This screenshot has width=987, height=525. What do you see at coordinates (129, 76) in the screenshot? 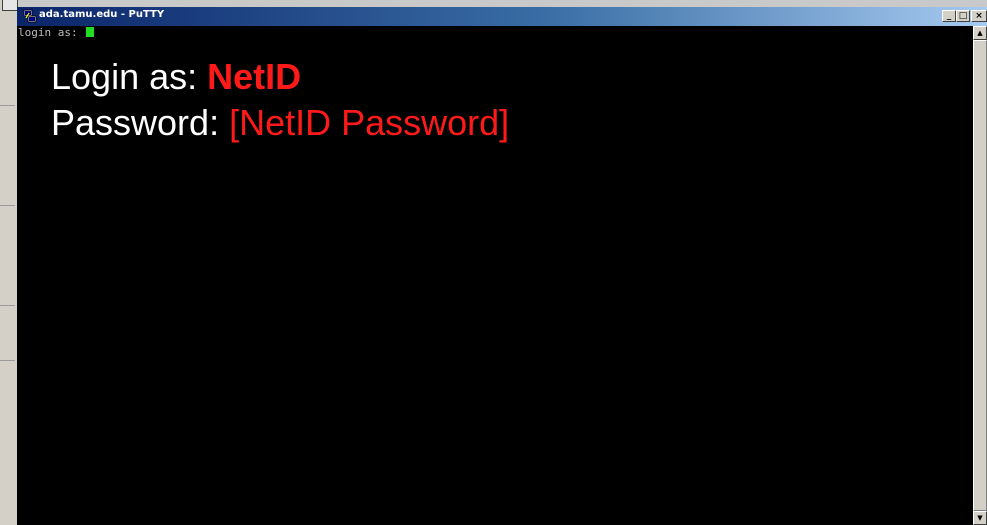
I see `login-label: Login as:` at bounding box center [129, 76].